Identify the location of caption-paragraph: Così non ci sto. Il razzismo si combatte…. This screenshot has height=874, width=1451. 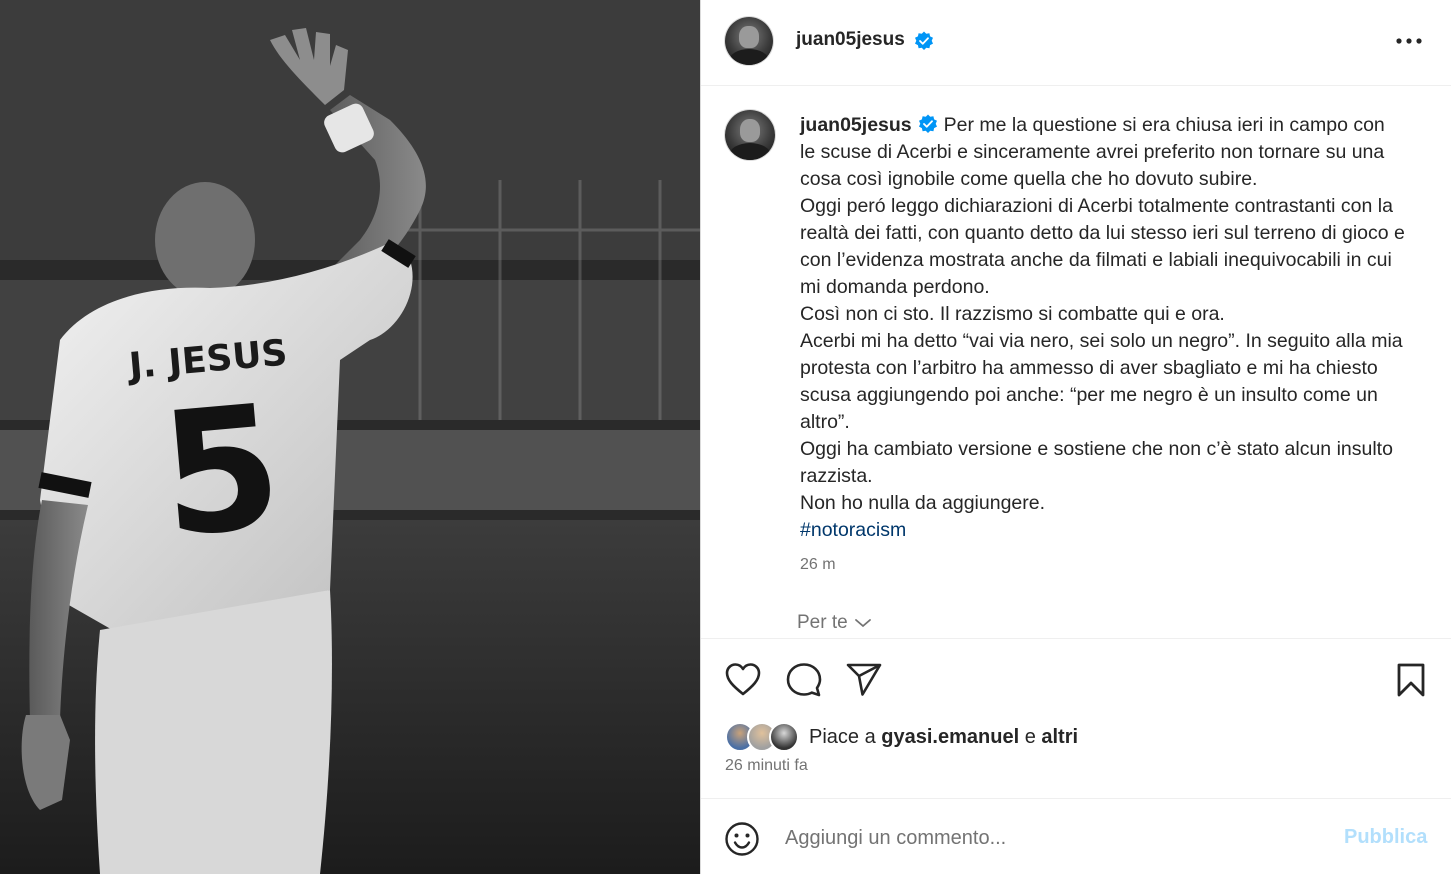
(1012, 314).